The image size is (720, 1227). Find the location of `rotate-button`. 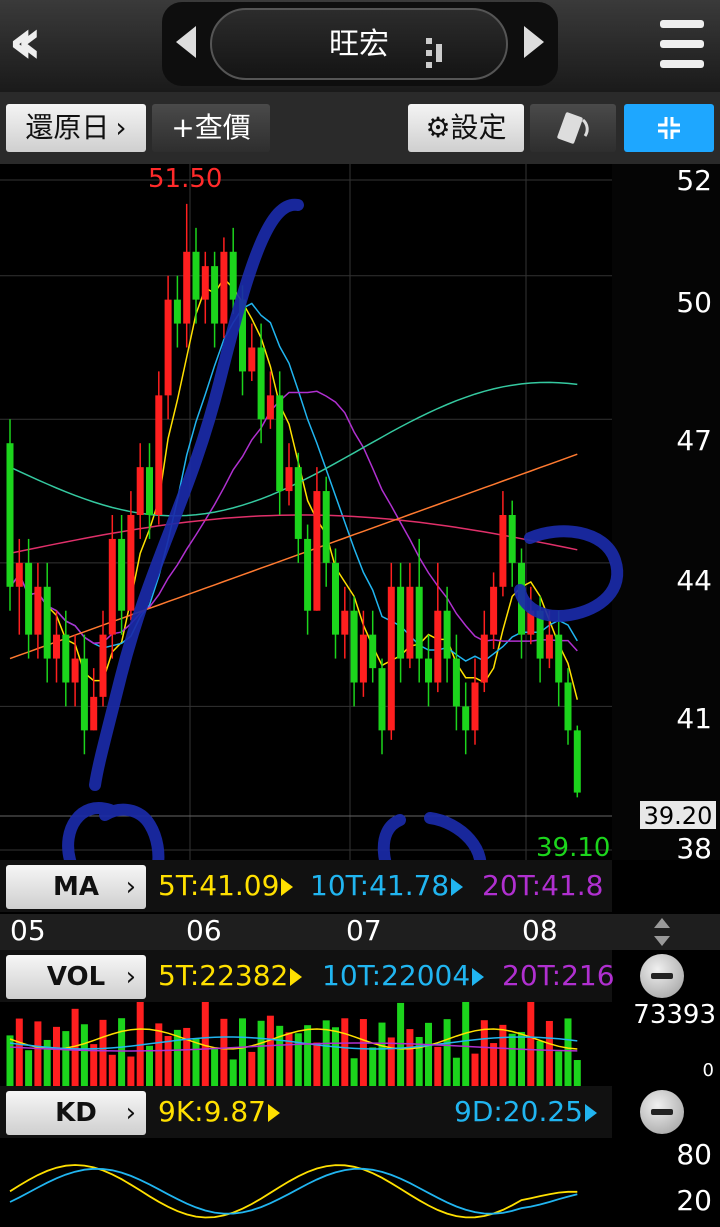

rotate-button is located at coordinates (573, 128).